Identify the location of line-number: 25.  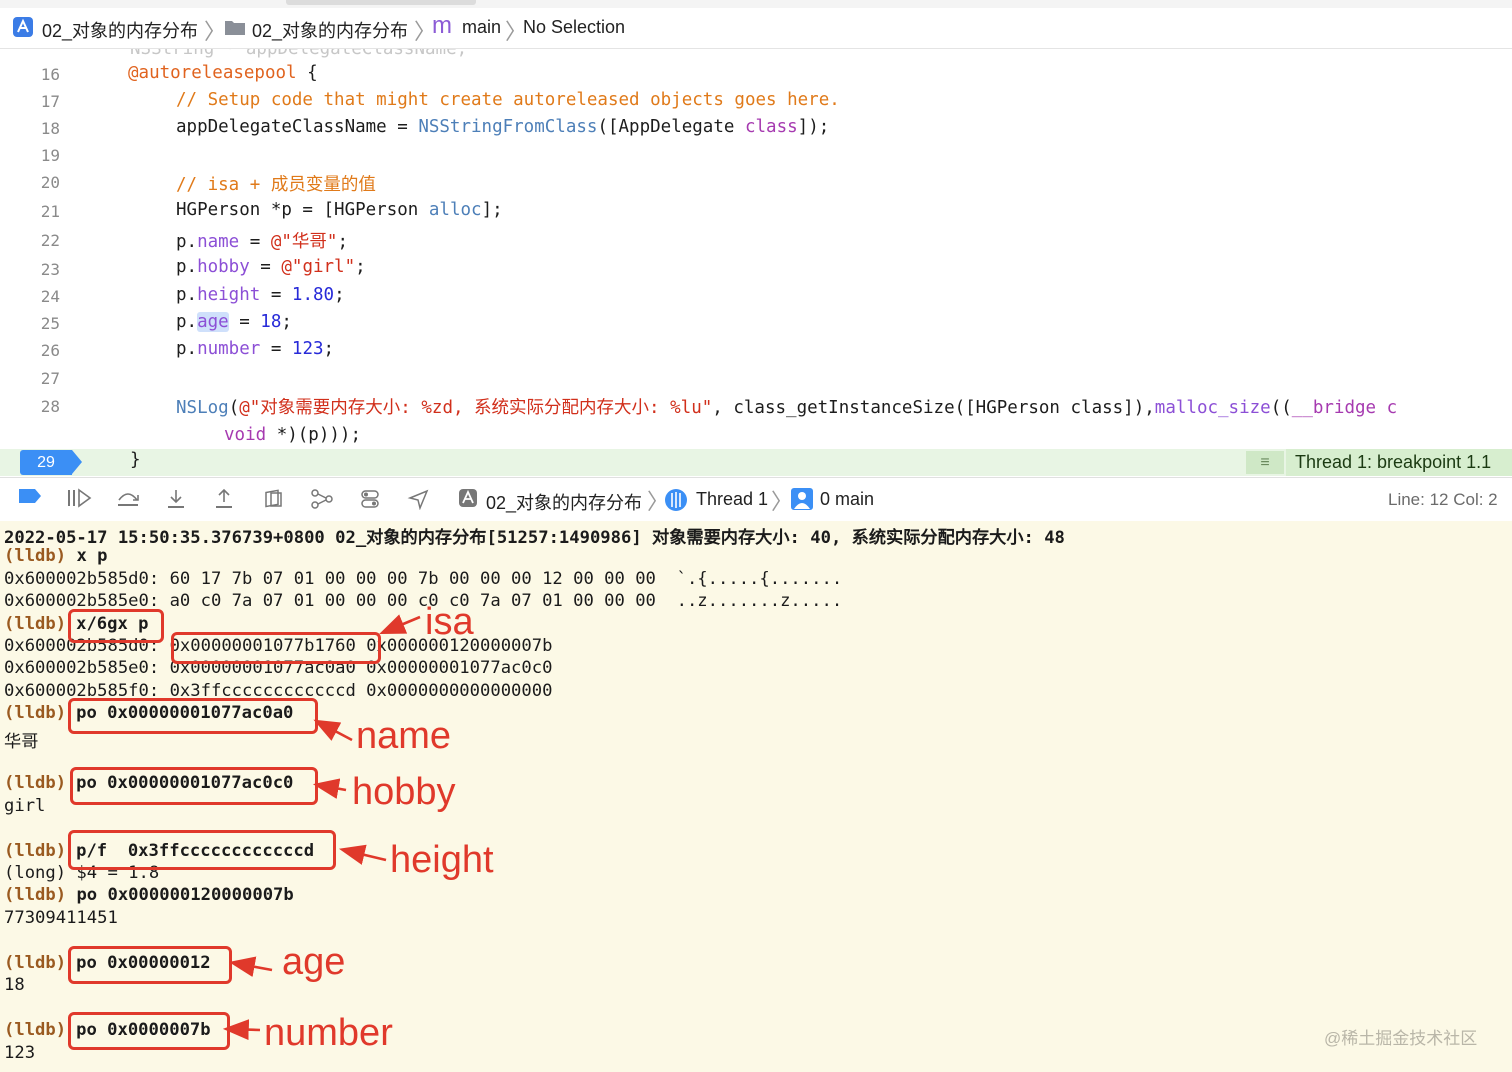
(50, 323).